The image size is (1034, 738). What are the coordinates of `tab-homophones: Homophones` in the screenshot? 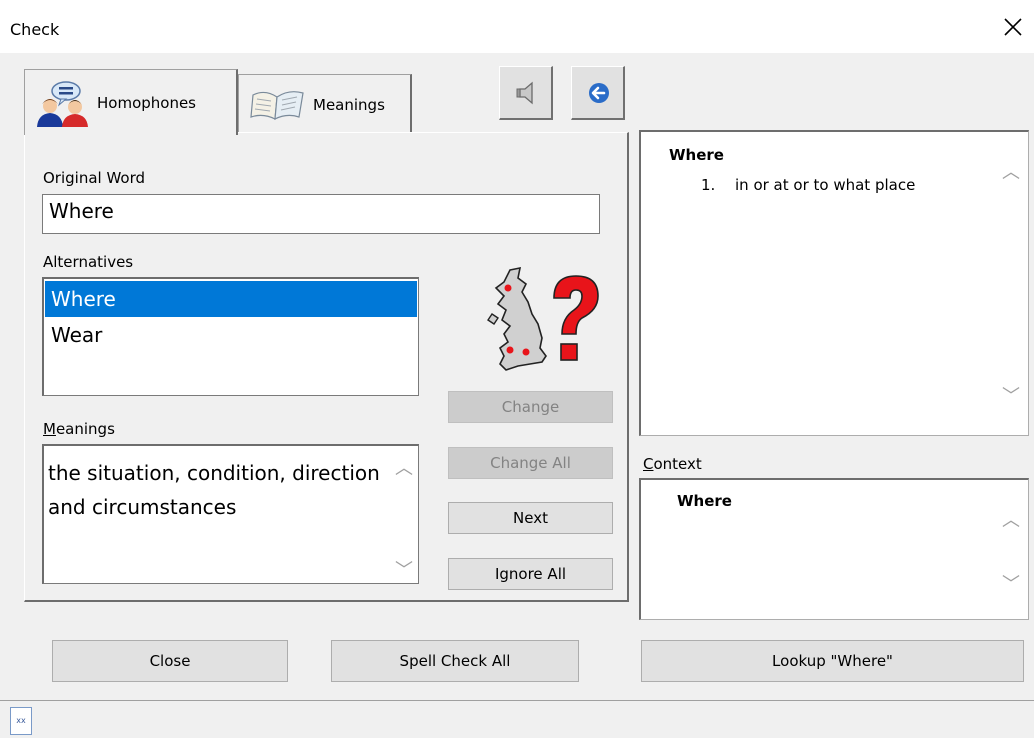 It's located at (131, 102).